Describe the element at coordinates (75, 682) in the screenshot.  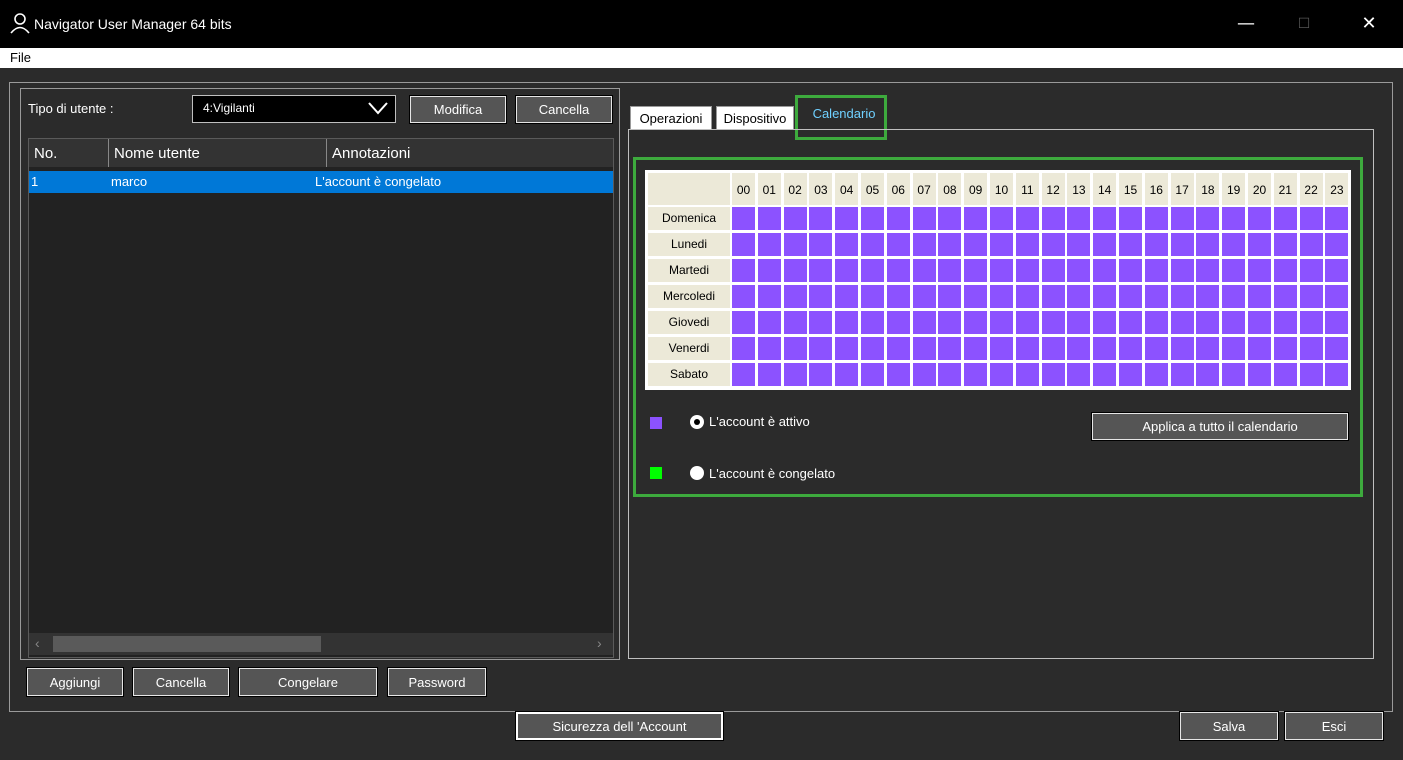
I see `add-user-button: Aggiungi` at that location.